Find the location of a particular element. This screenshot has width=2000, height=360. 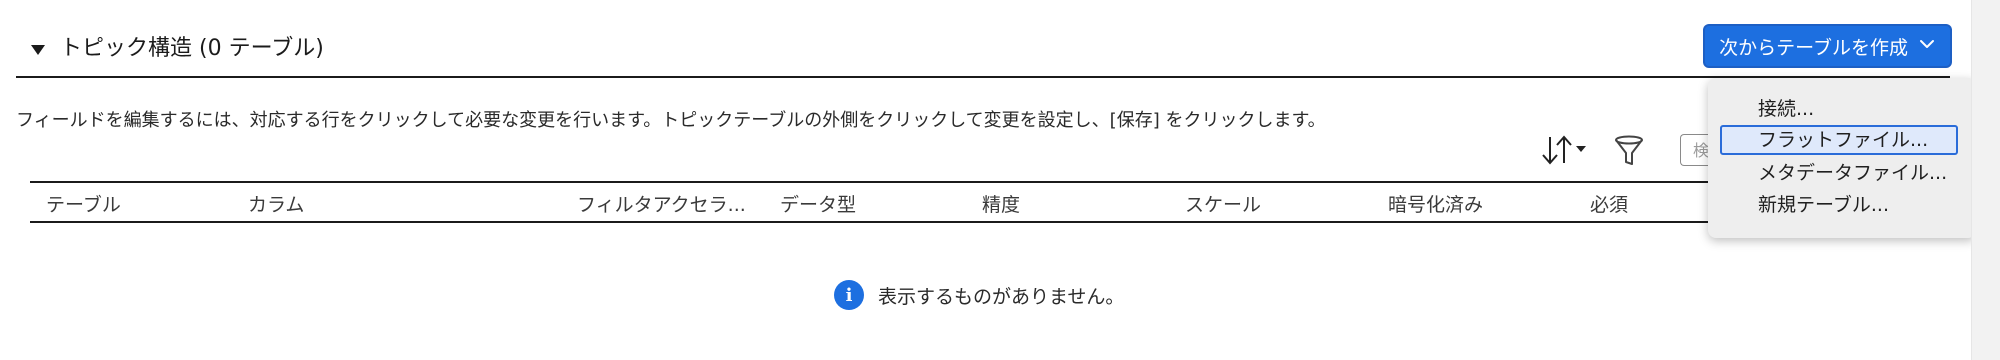

topic-structure-header: トピック構造 (0 テーブル) 次からテーブルを作成 is located at coordinates (983, 51).